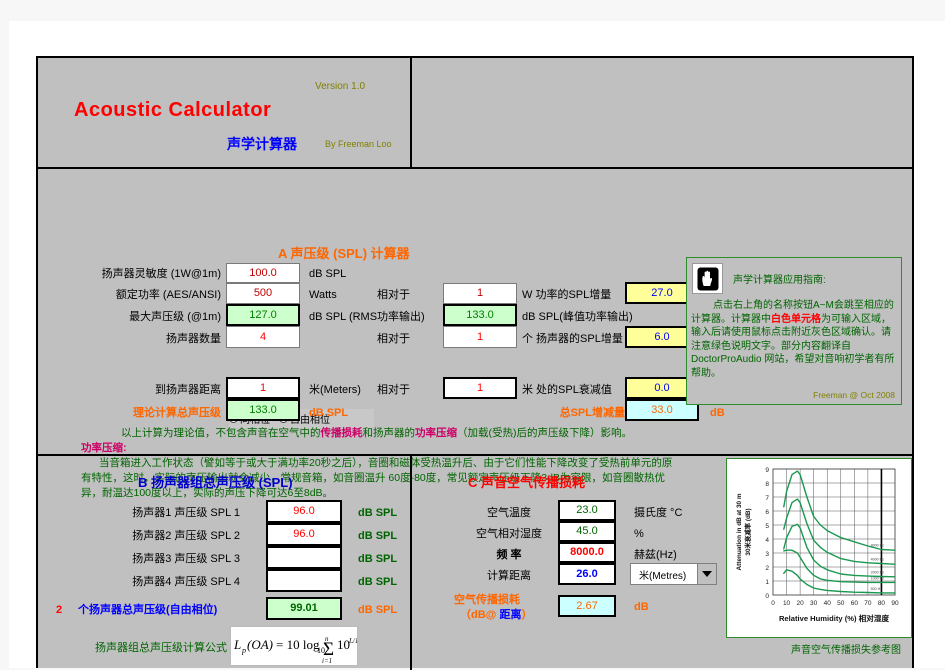 This screenshot has height=670, width=945. What do you see at coordinates (328, 274) in the screenshot?
I see `unit-speaker-sensitivity: dB SPL` at bounding box center [328, 274].